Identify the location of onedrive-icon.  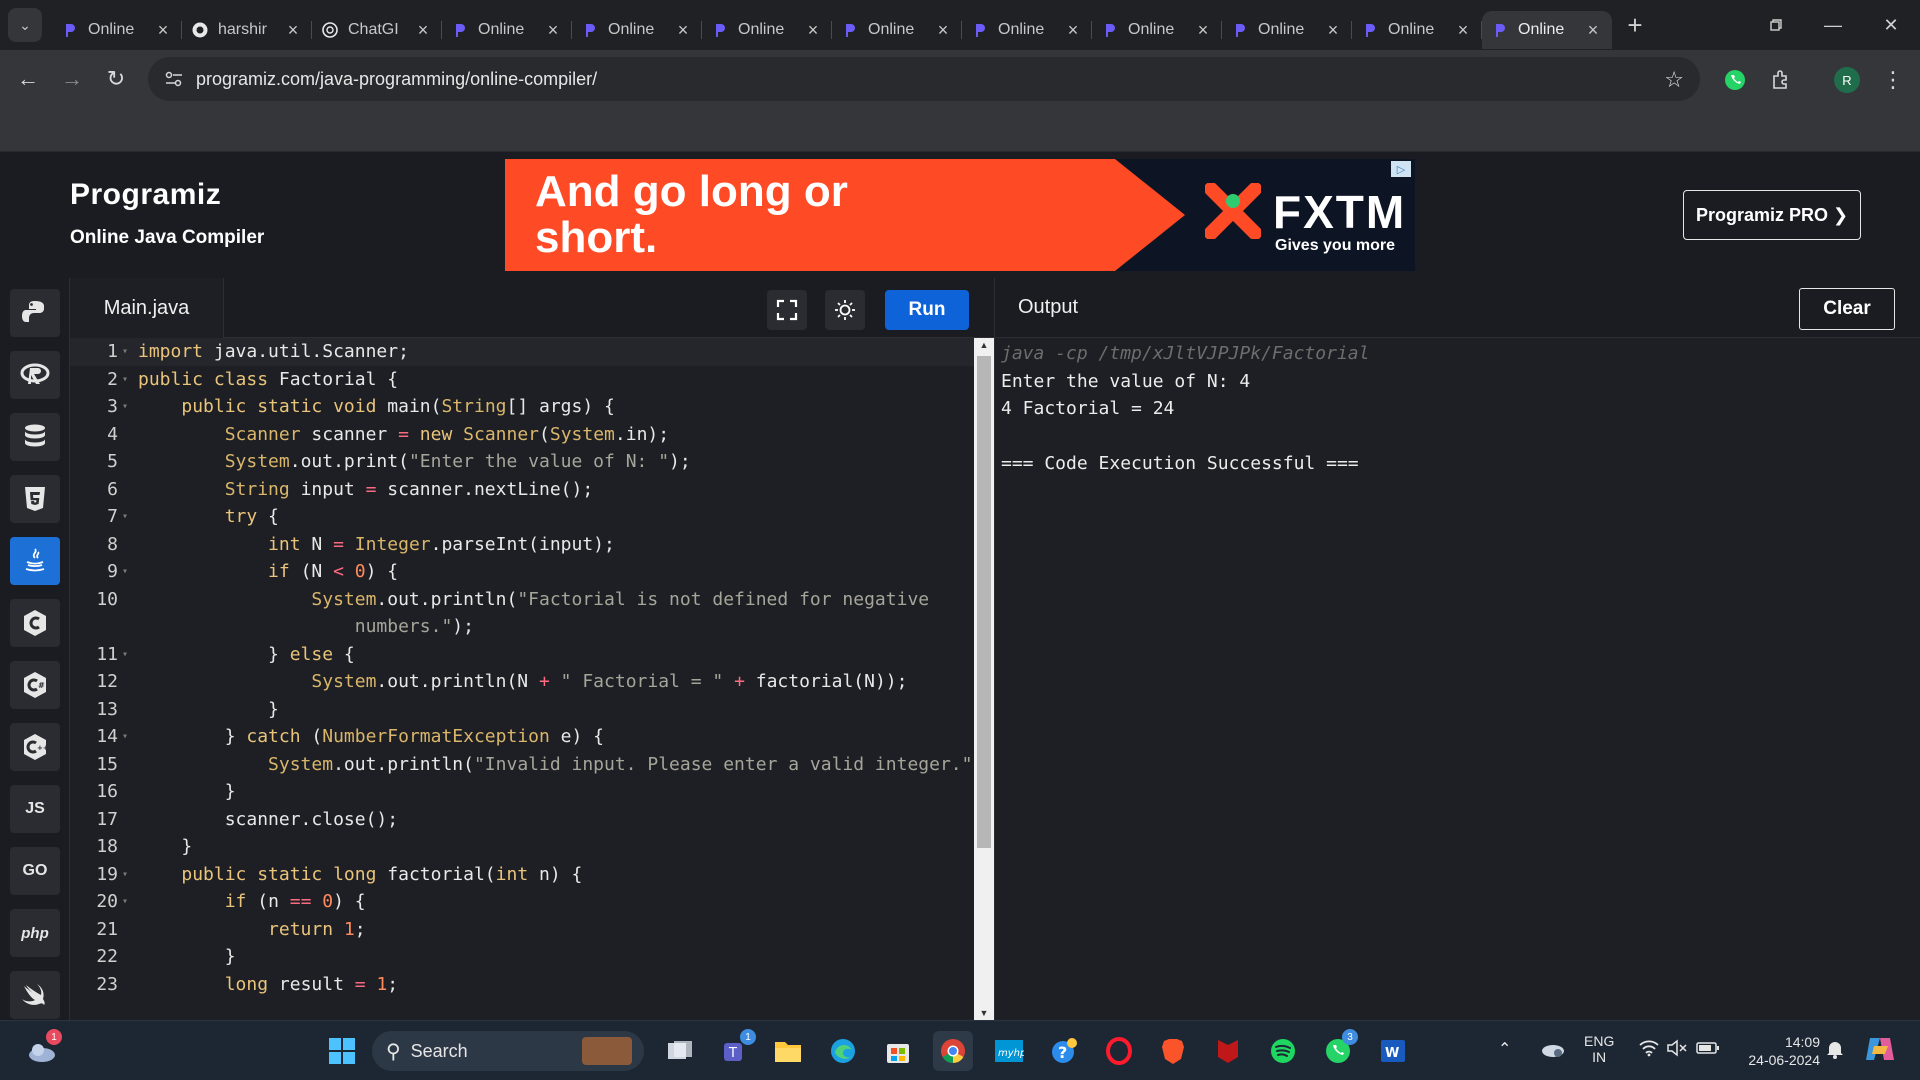
(1553, 1049).